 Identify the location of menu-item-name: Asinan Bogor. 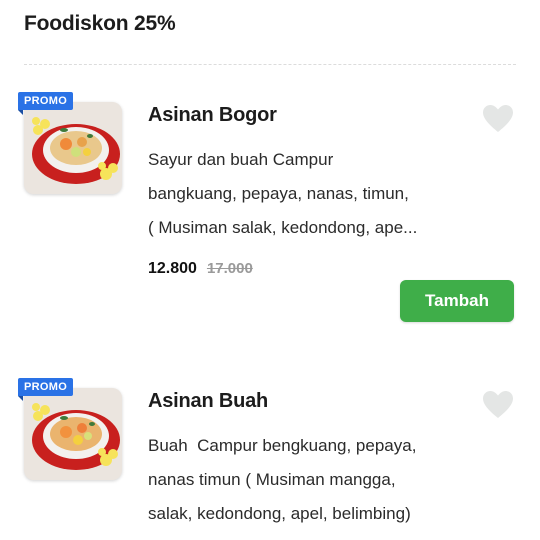
(212, 115).